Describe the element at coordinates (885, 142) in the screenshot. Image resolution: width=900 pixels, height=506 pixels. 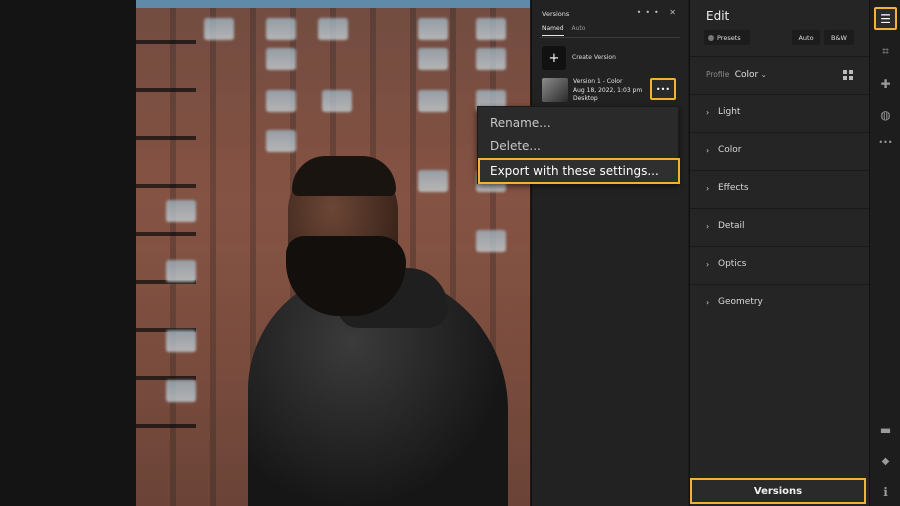
I see `more-icon: •••` at that location.